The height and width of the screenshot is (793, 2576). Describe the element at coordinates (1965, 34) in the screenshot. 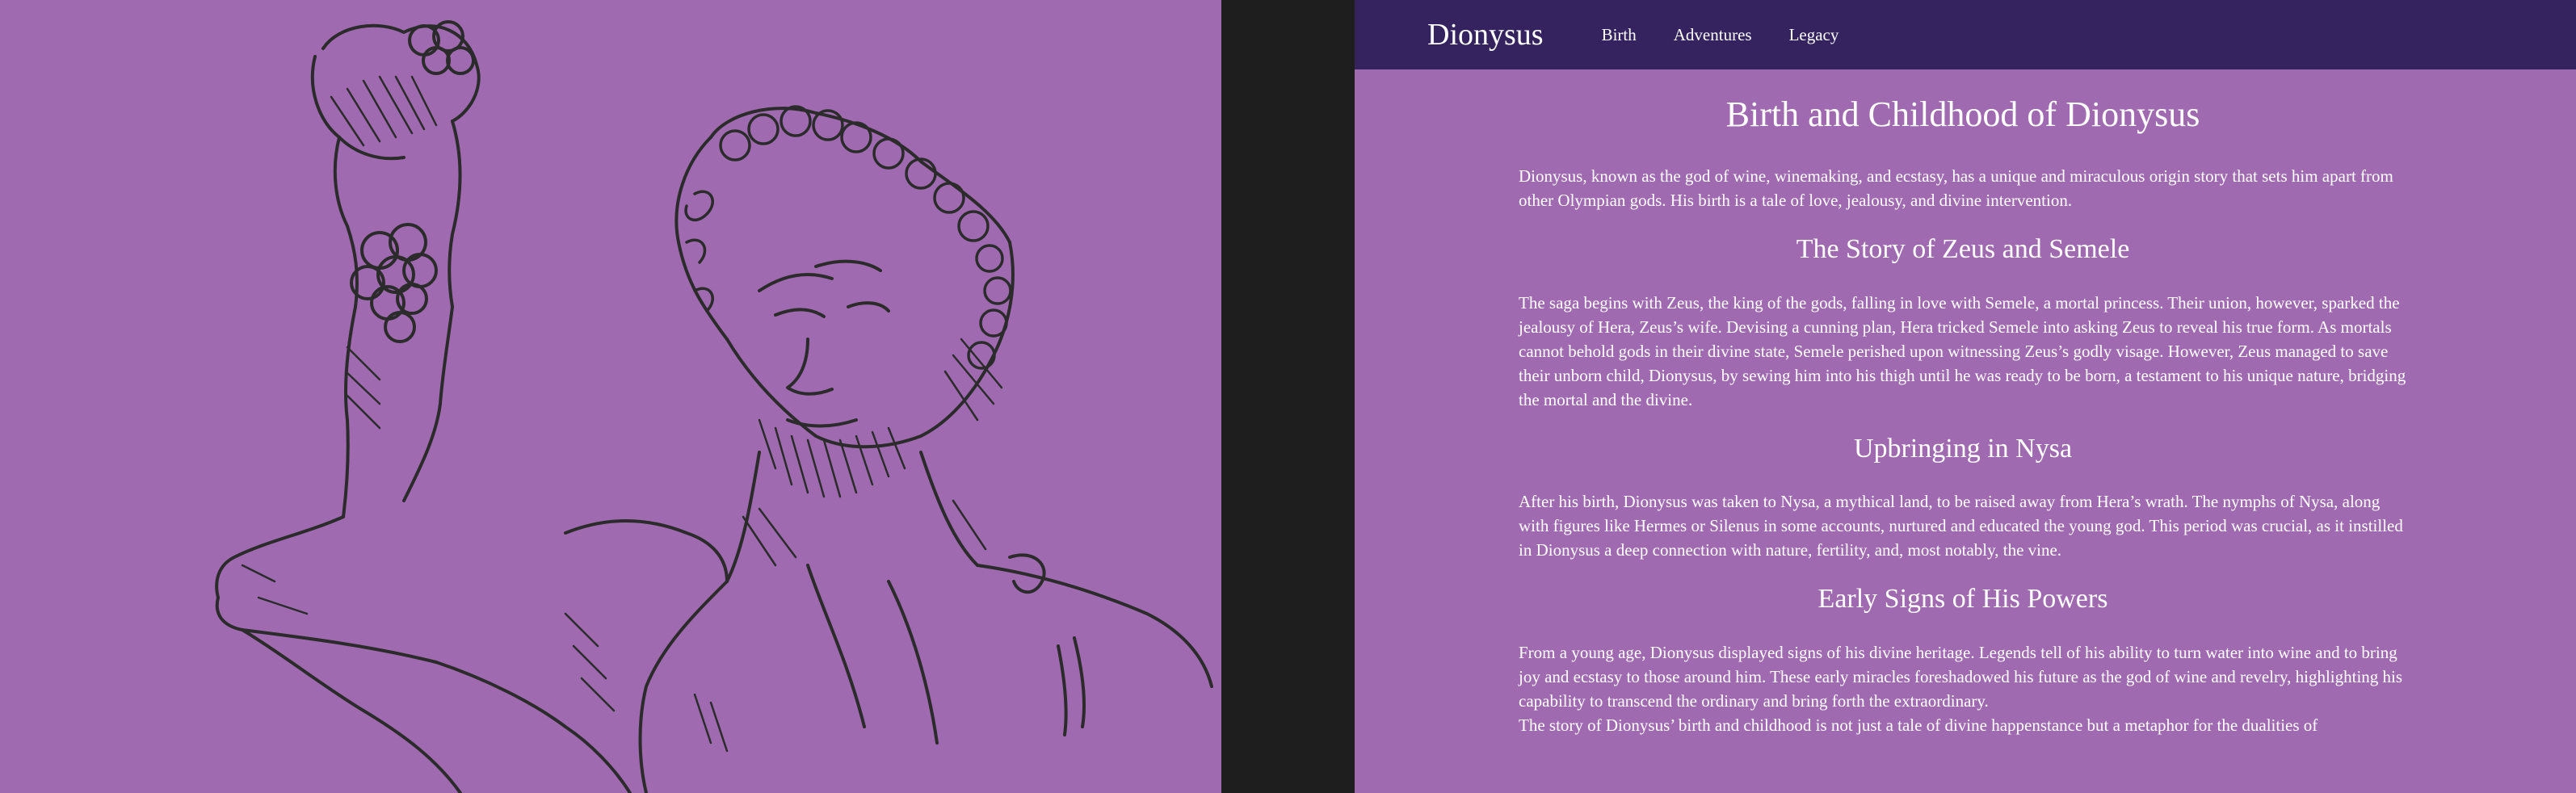

I see `navbar: Dionysus Birth Adventures Legacy` at that location.